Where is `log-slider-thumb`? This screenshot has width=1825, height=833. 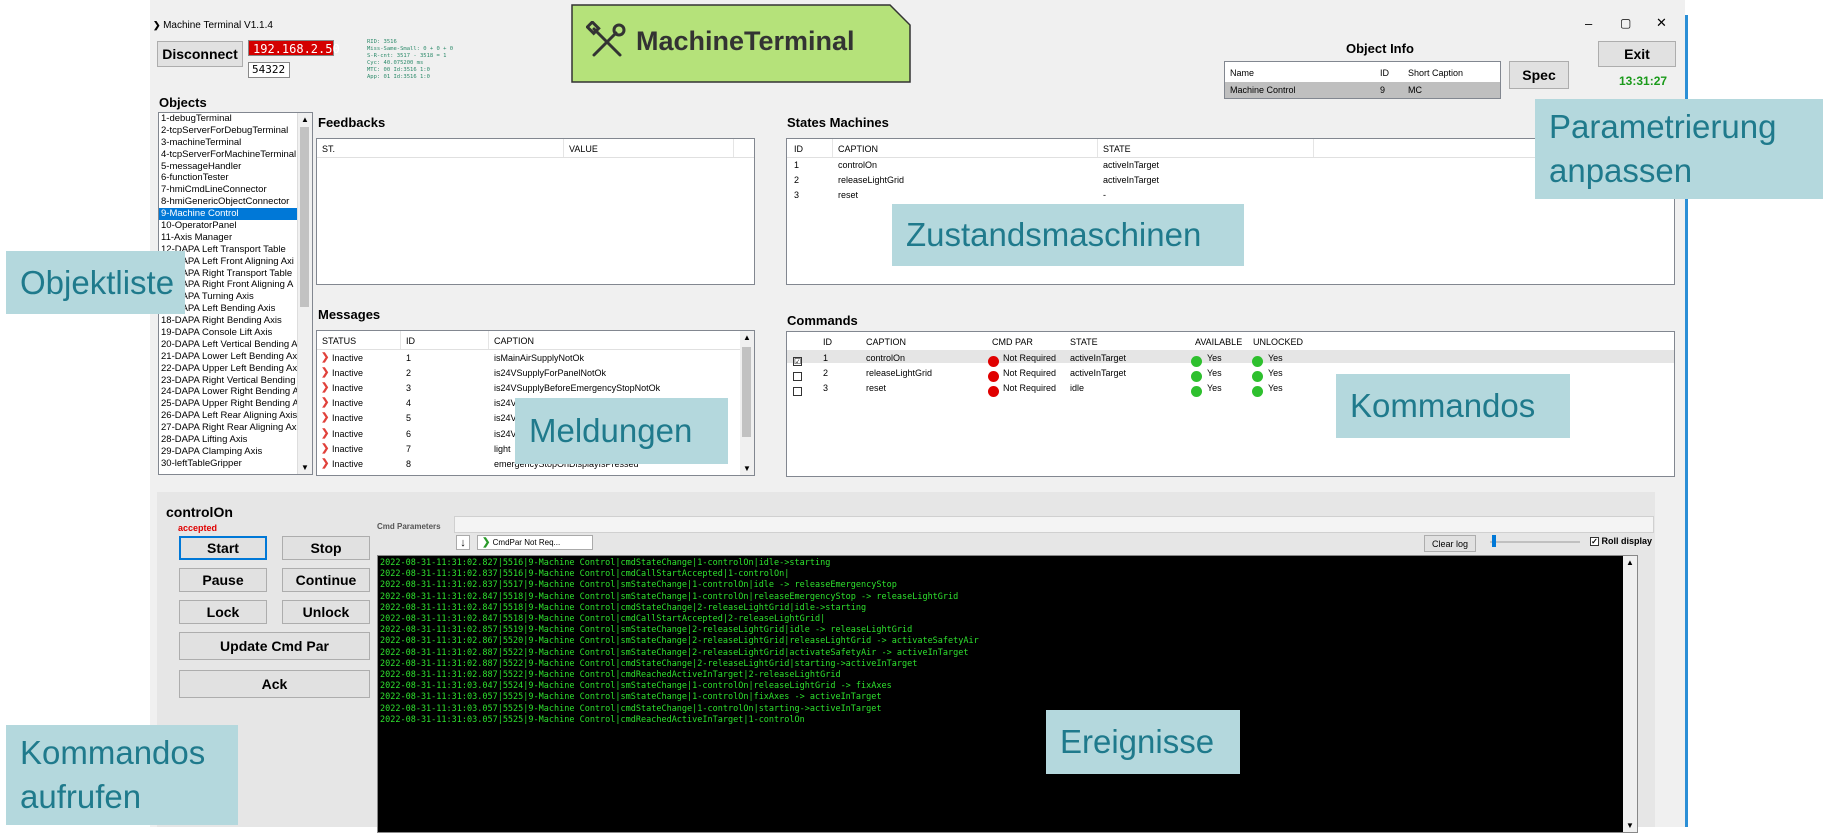 log-slider-thumb is located at coordinates (1494, 541).